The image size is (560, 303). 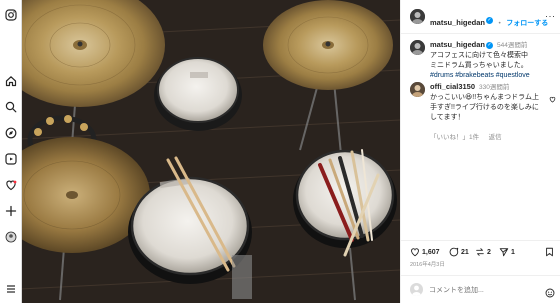 What do you see at coordinates (415, 252) in the screenshot?
I see `heart-icon` at bounding box center [415, 252].